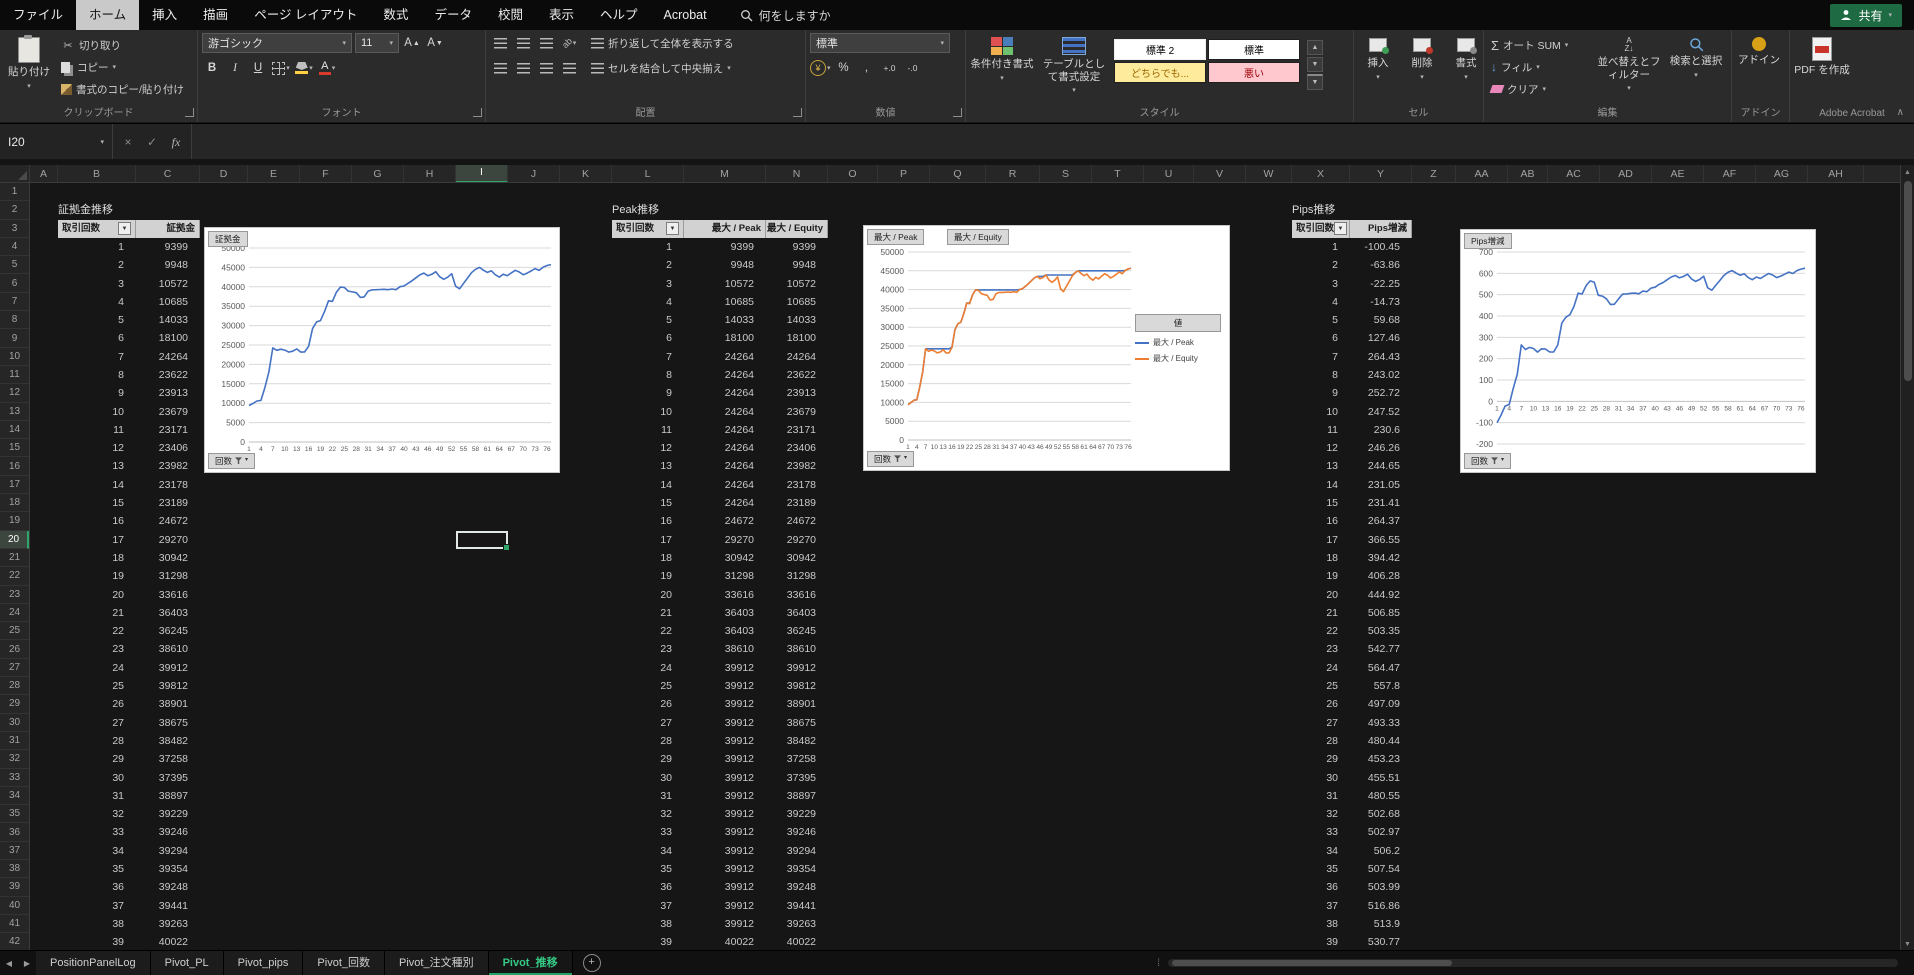 Image resolution: width=1914 pixels, height=975 pixels. What do you see at coordinates (1321, 485) in the screenshot?
I see `cell: 14` at bounding box center [1321, 485].